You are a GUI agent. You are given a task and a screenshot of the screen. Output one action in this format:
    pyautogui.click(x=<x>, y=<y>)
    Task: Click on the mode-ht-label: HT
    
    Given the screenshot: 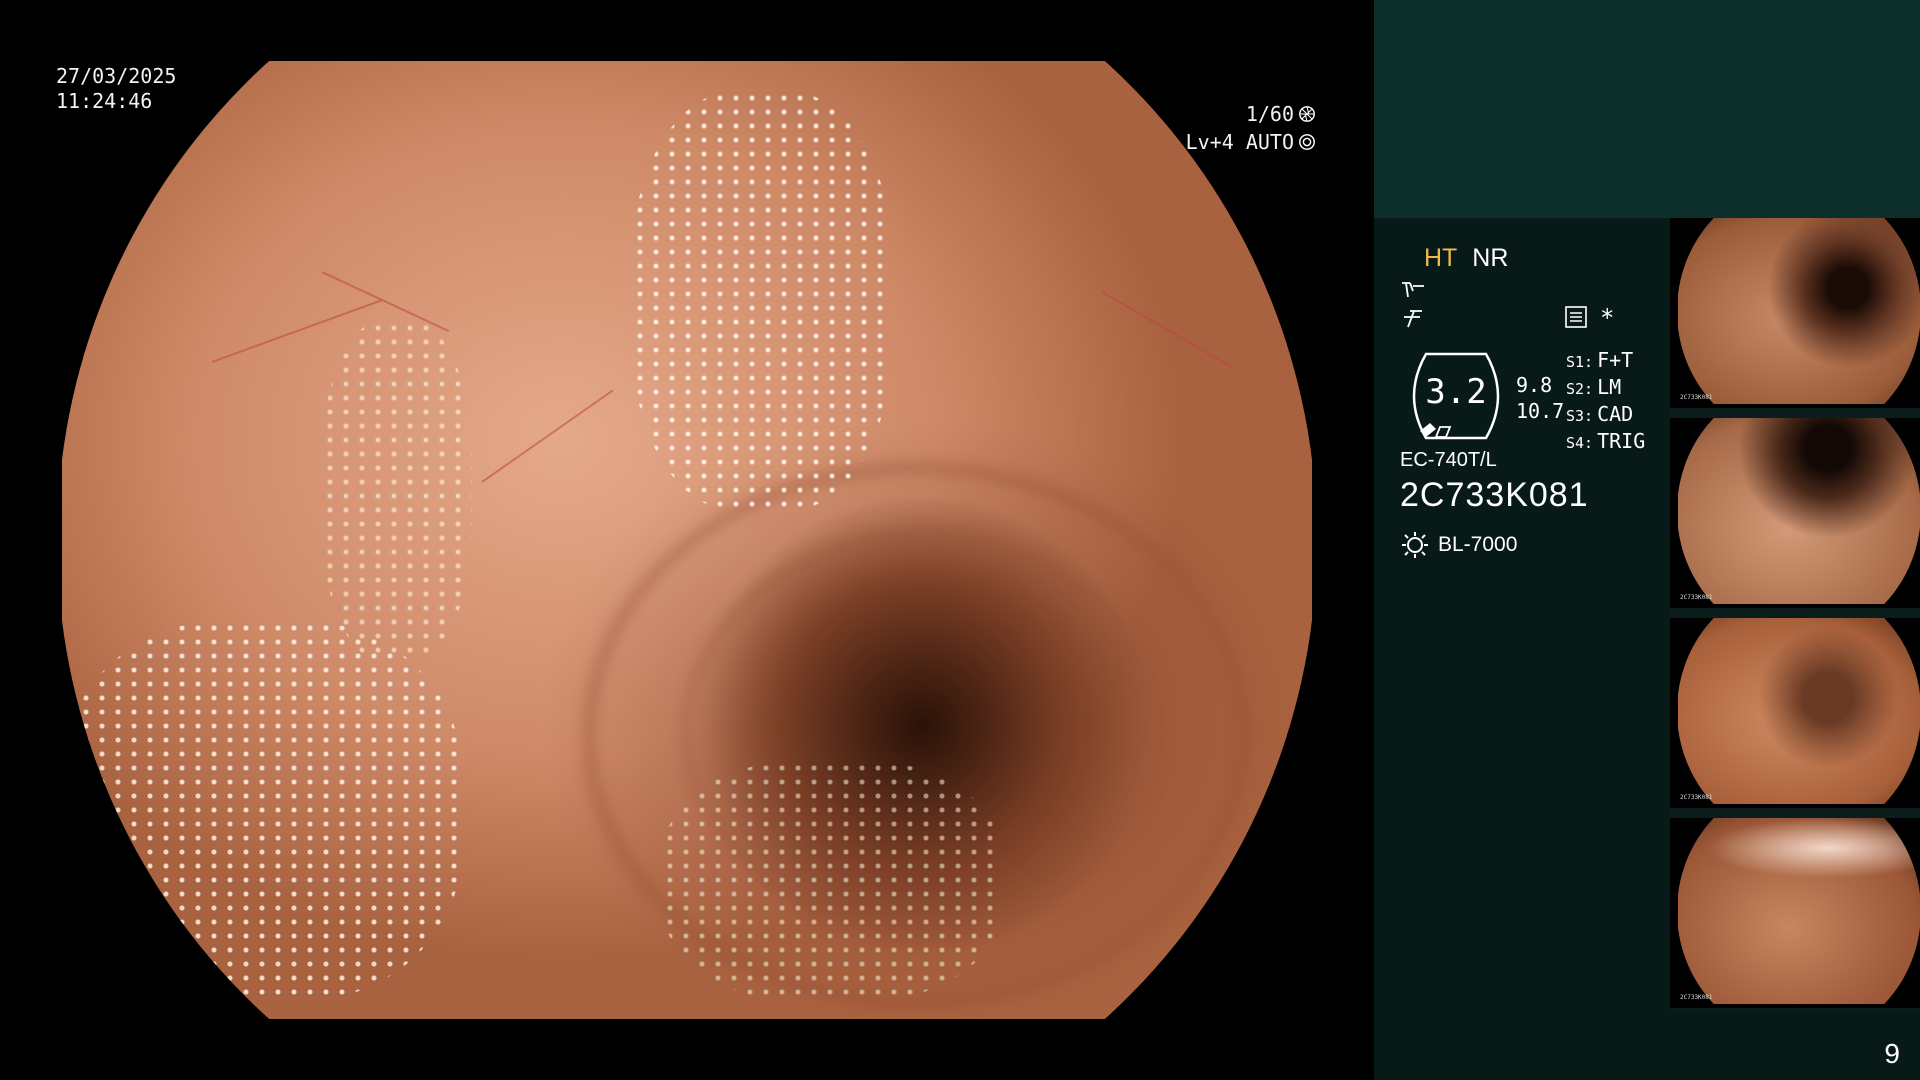 What is the action you would take?
    pyautogui.click(x=1441, y=258)
    